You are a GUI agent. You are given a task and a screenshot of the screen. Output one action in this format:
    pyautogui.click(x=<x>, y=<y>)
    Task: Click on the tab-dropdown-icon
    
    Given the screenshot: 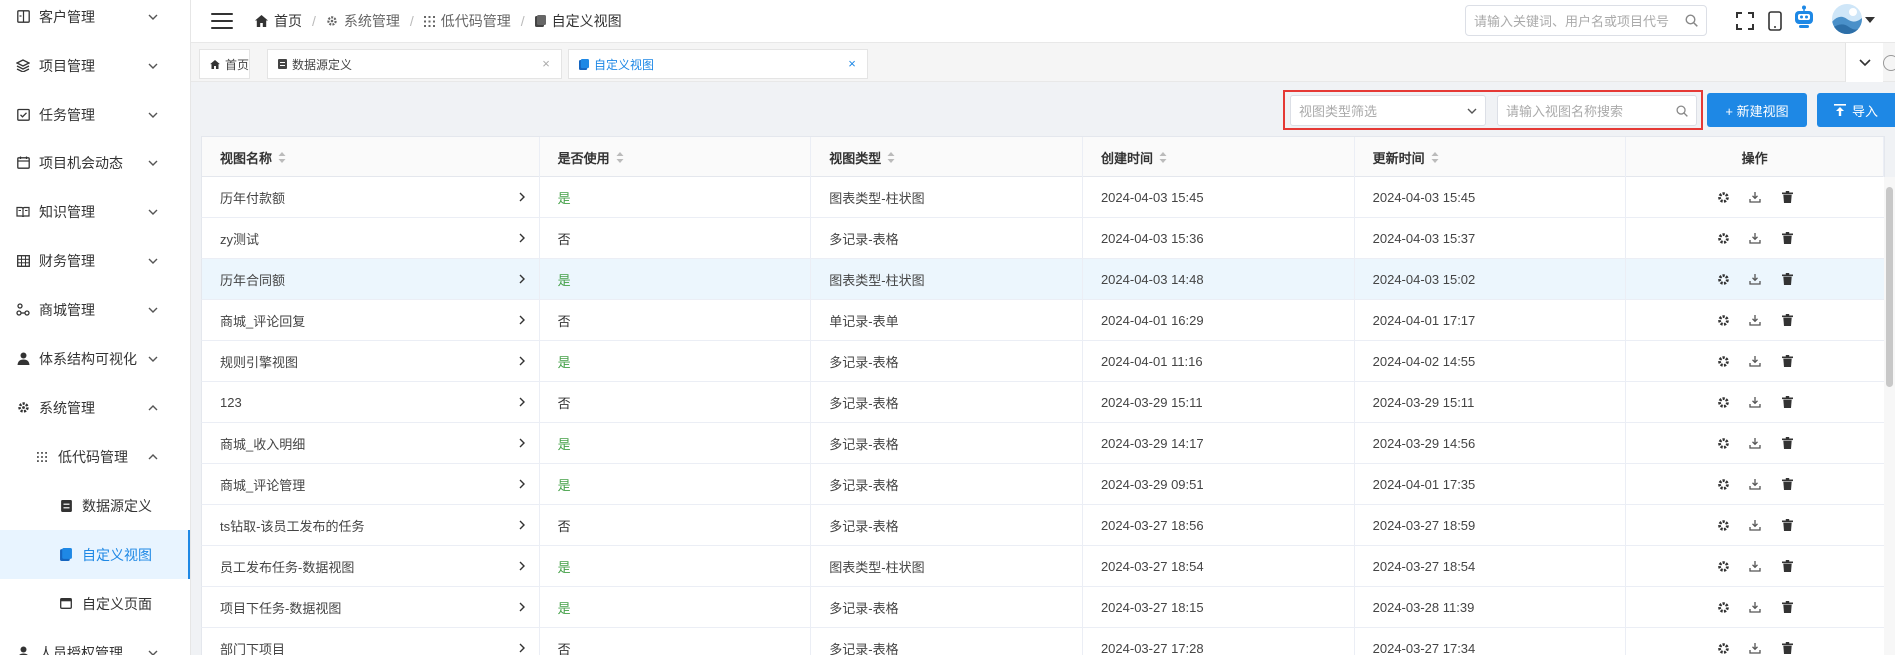 What is the action you would take?
    pyautogui.click(x=1864, y=63)
    